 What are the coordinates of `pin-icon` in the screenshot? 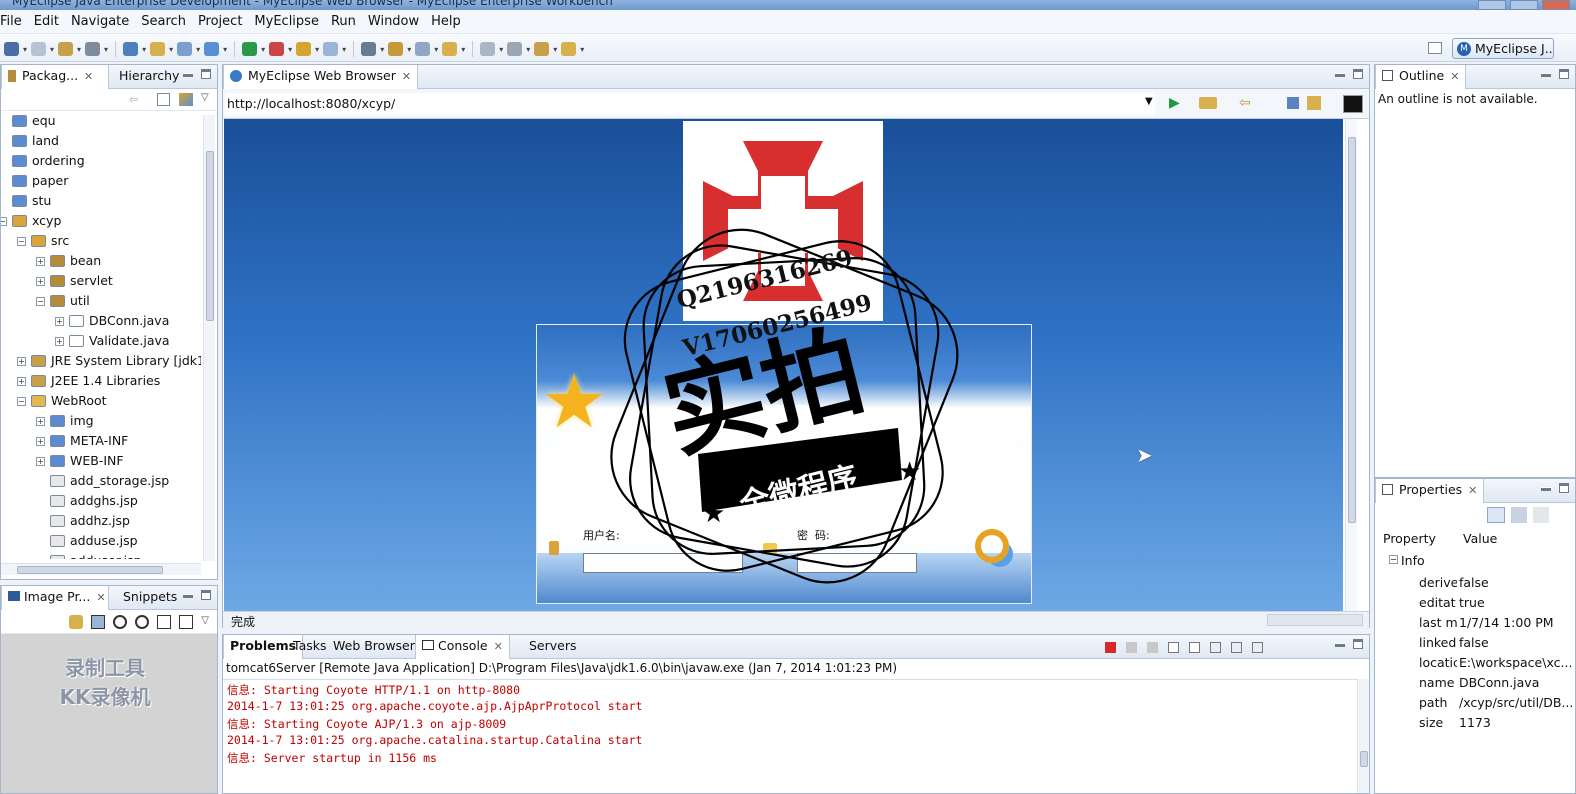 It's located at (569, 49).